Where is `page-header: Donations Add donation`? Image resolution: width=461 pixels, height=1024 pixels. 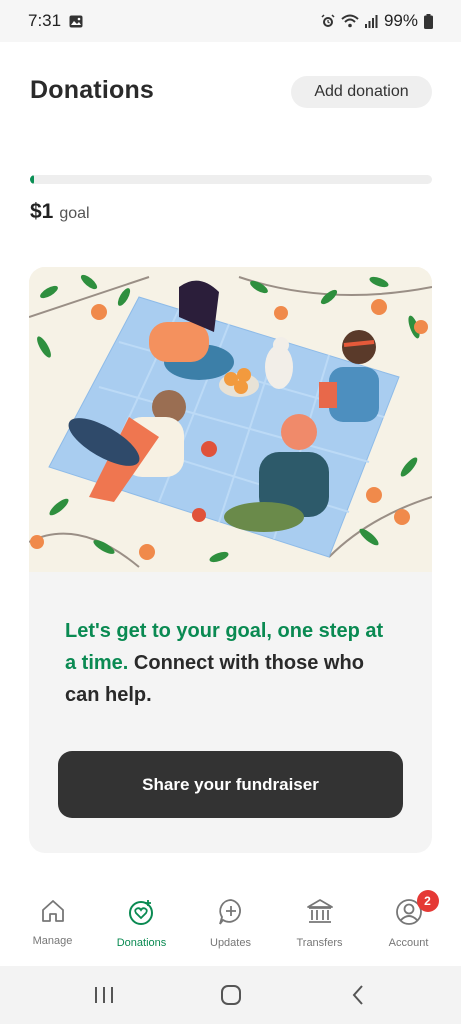 page-header: Donations Add donation is located at coordinates (230, 92).